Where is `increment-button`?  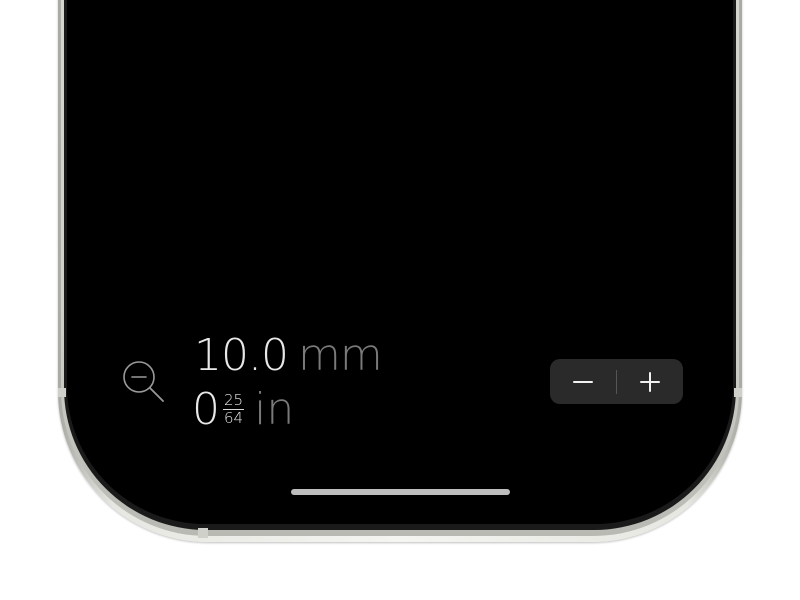
increment-button is located at coordinates (650, 381).